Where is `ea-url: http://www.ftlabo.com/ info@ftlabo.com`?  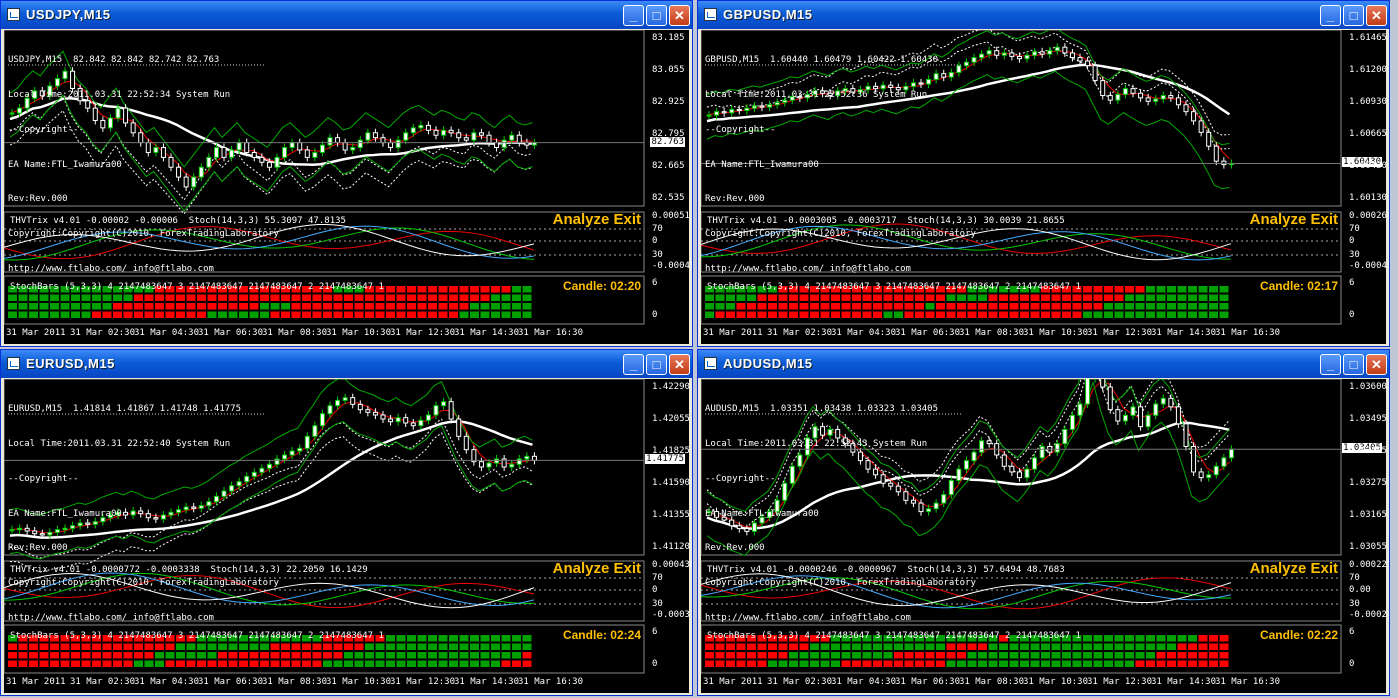 ea-url: http://www.ftlabo.com/ info@ftlabo.com is located at coordinates (808, 268).